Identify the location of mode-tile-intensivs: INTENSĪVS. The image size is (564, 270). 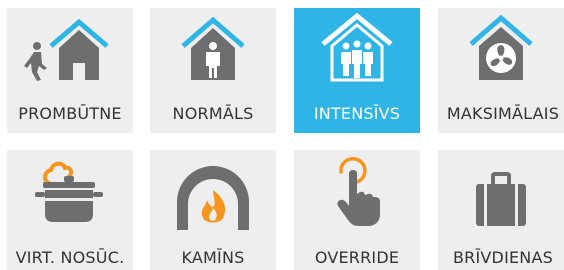
(357, 70).